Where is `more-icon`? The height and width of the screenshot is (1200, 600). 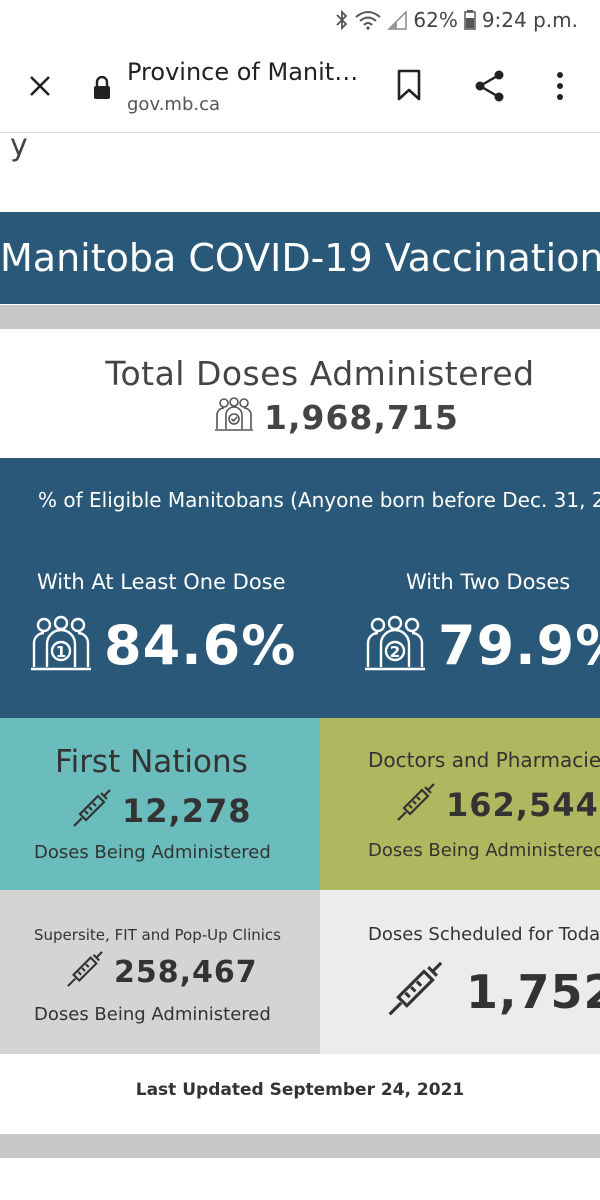 more-icon is located at coordinates (560, 86).